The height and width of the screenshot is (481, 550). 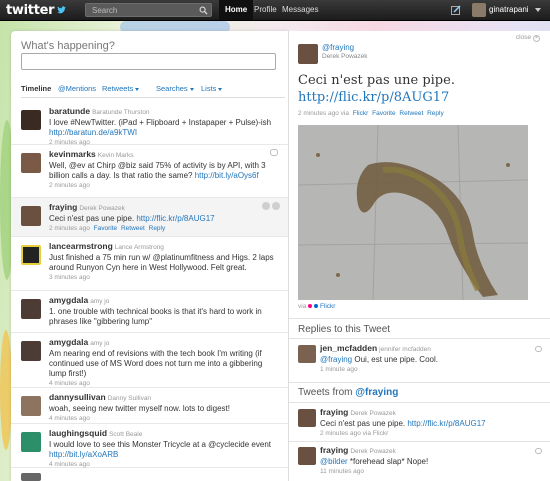 What do you see at coordinates (161, 278) in the screenshot?
I see `tweet-timestamp: 3 minutes ago` at bounding box center [161, 278].